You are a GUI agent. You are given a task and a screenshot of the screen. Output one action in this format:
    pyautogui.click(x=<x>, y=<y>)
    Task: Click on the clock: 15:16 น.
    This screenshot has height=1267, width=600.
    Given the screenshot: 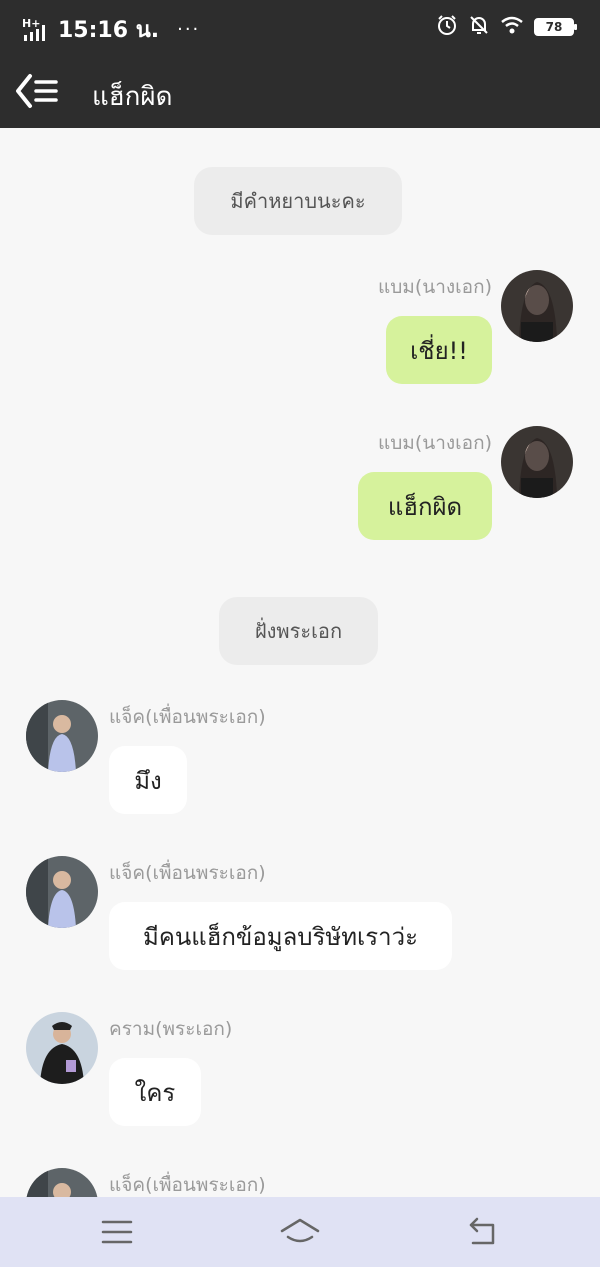 What is the action you would take?
    pyautogui.click(x=109, y=30)
    